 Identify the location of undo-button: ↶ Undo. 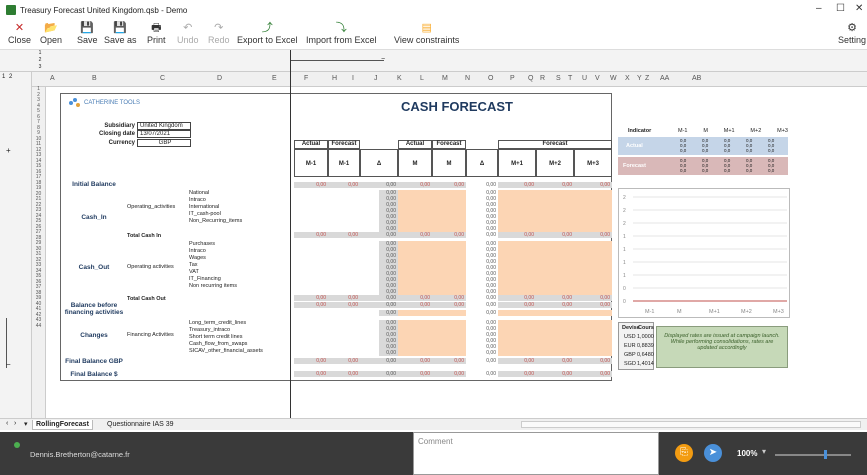
(188, 33).